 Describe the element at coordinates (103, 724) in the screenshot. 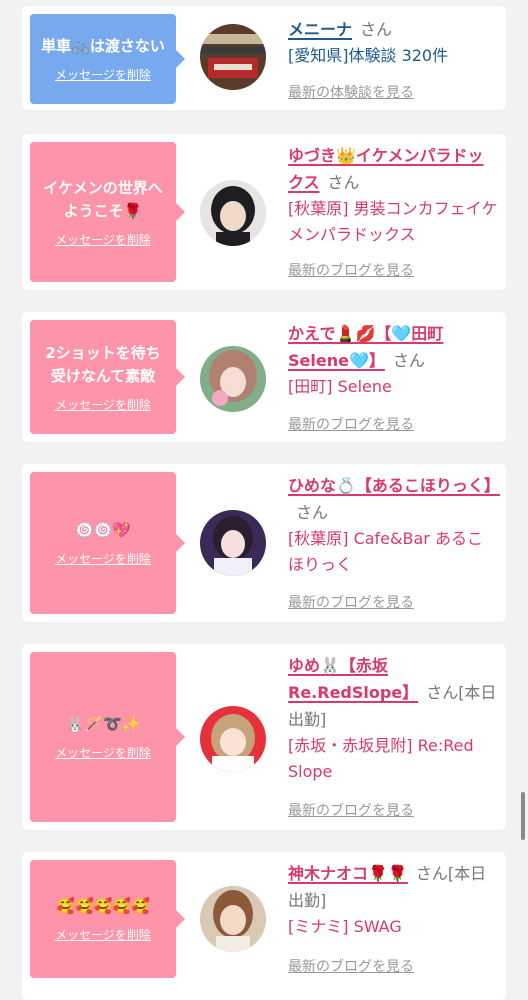

I see `bubble-message: 🐰🪄➰✨` at that location.